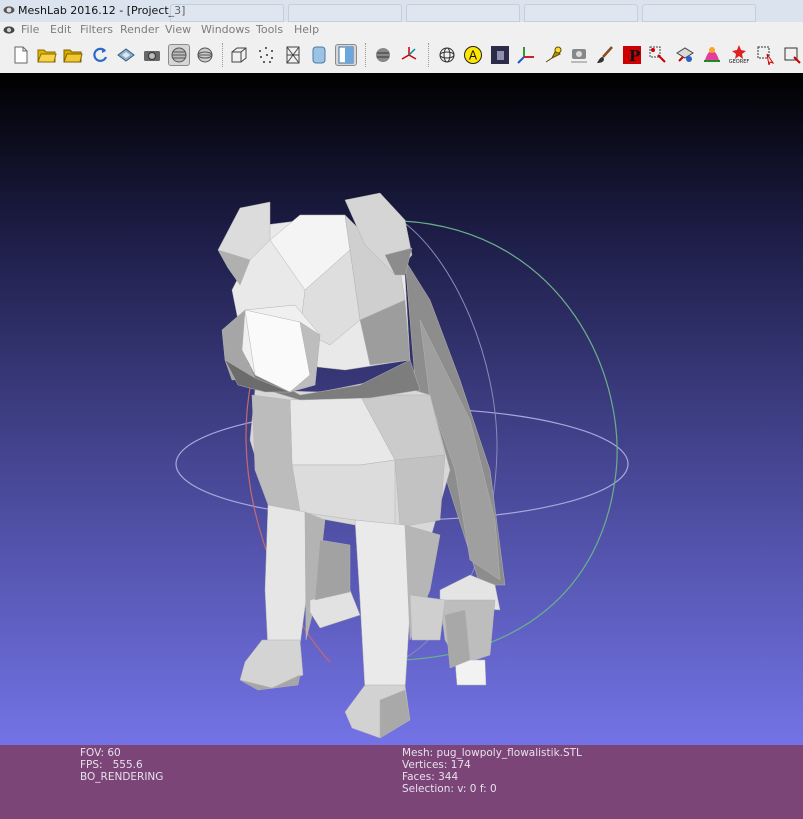 The height and width of the screenshot is (819, 803). What do you see at coordinates (126, 55) in the screenshot?
I see `export-mesh-icon` at bounding box center [126, 55].